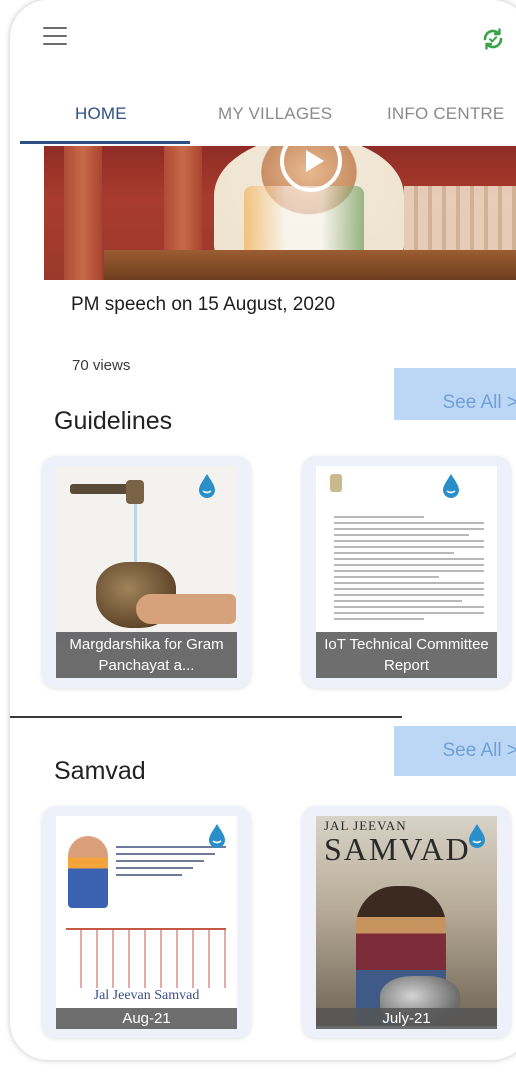 This screenshot has width=516, height=1074. What do you see at coordinates (336, 483) in the screenshot?
I see `national-emblem-icon` at bounding box center [336, 483].